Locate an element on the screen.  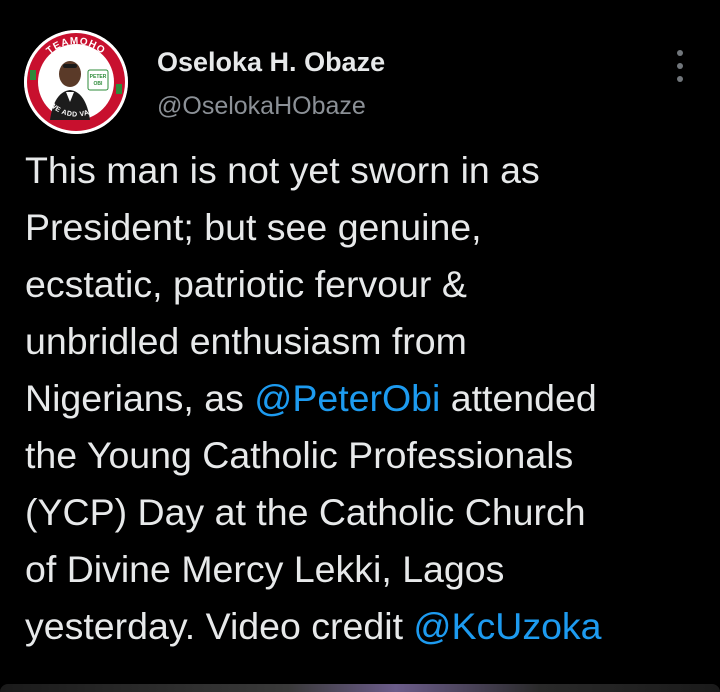
mention-link: @PeterObi is located at coordinates (347, 398).